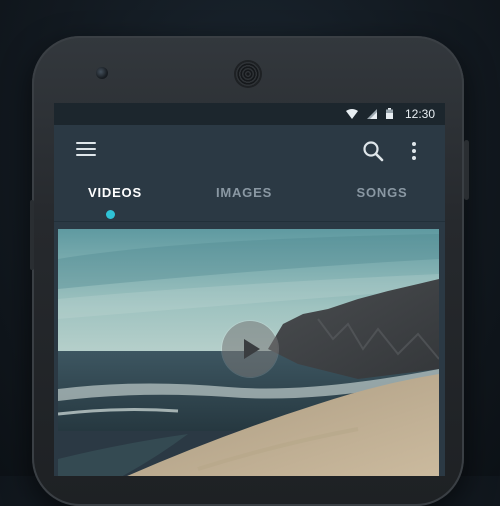  Describe the element at coordinates (382, 192) in the screenshot. I see `tab-songs: SONGS` at that location.